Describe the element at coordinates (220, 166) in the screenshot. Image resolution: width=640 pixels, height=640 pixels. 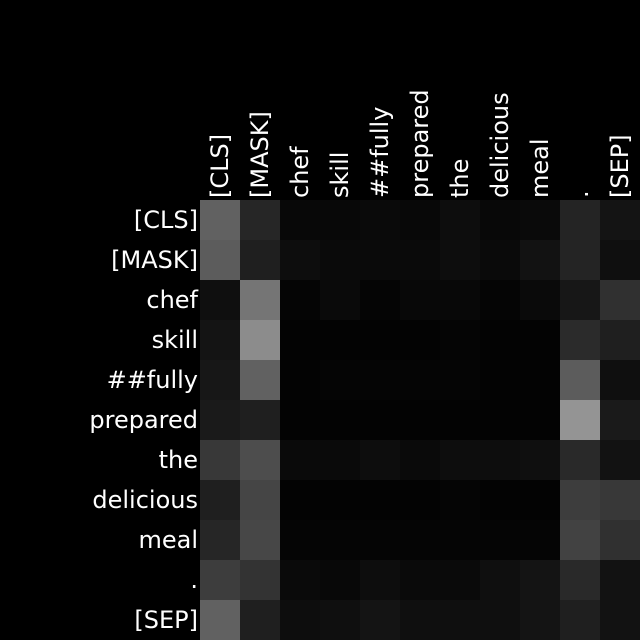
I see `x-tick-label: [CLS]` at that location.